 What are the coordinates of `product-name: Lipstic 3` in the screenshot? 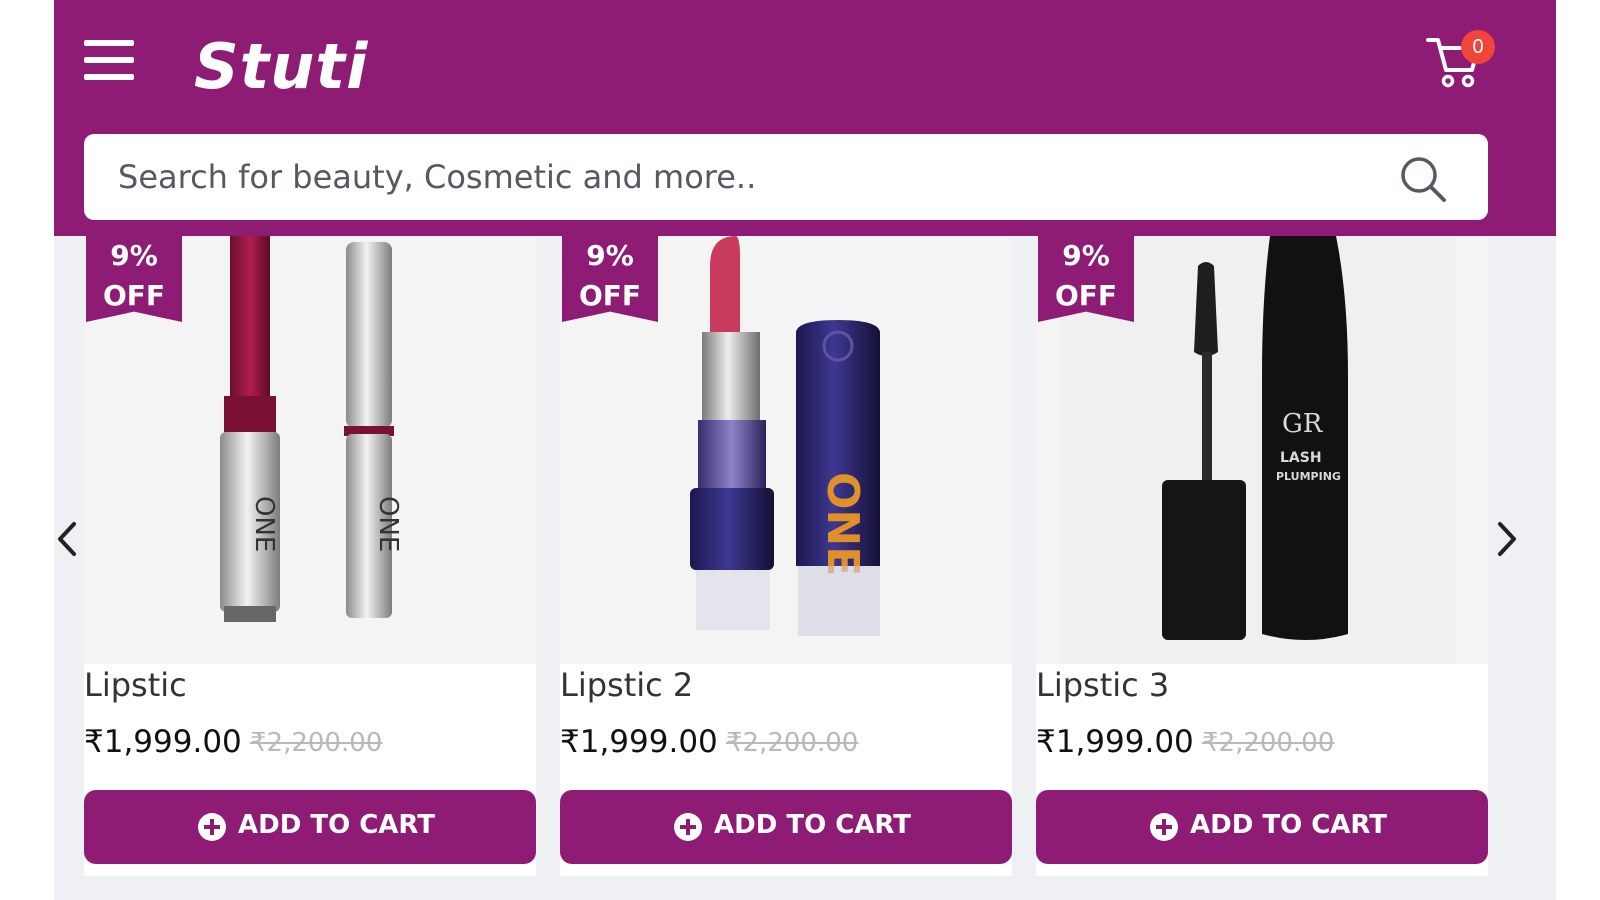 It's located at (1102, 685).